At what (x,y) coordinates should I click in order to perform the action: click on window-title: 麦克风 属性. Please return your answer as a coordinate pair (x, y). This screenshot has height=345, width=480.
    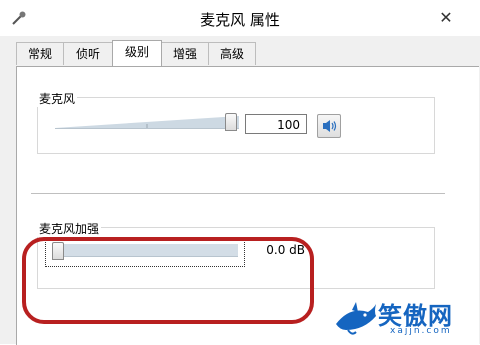
    Looking at the image, I should click on (240, 20).